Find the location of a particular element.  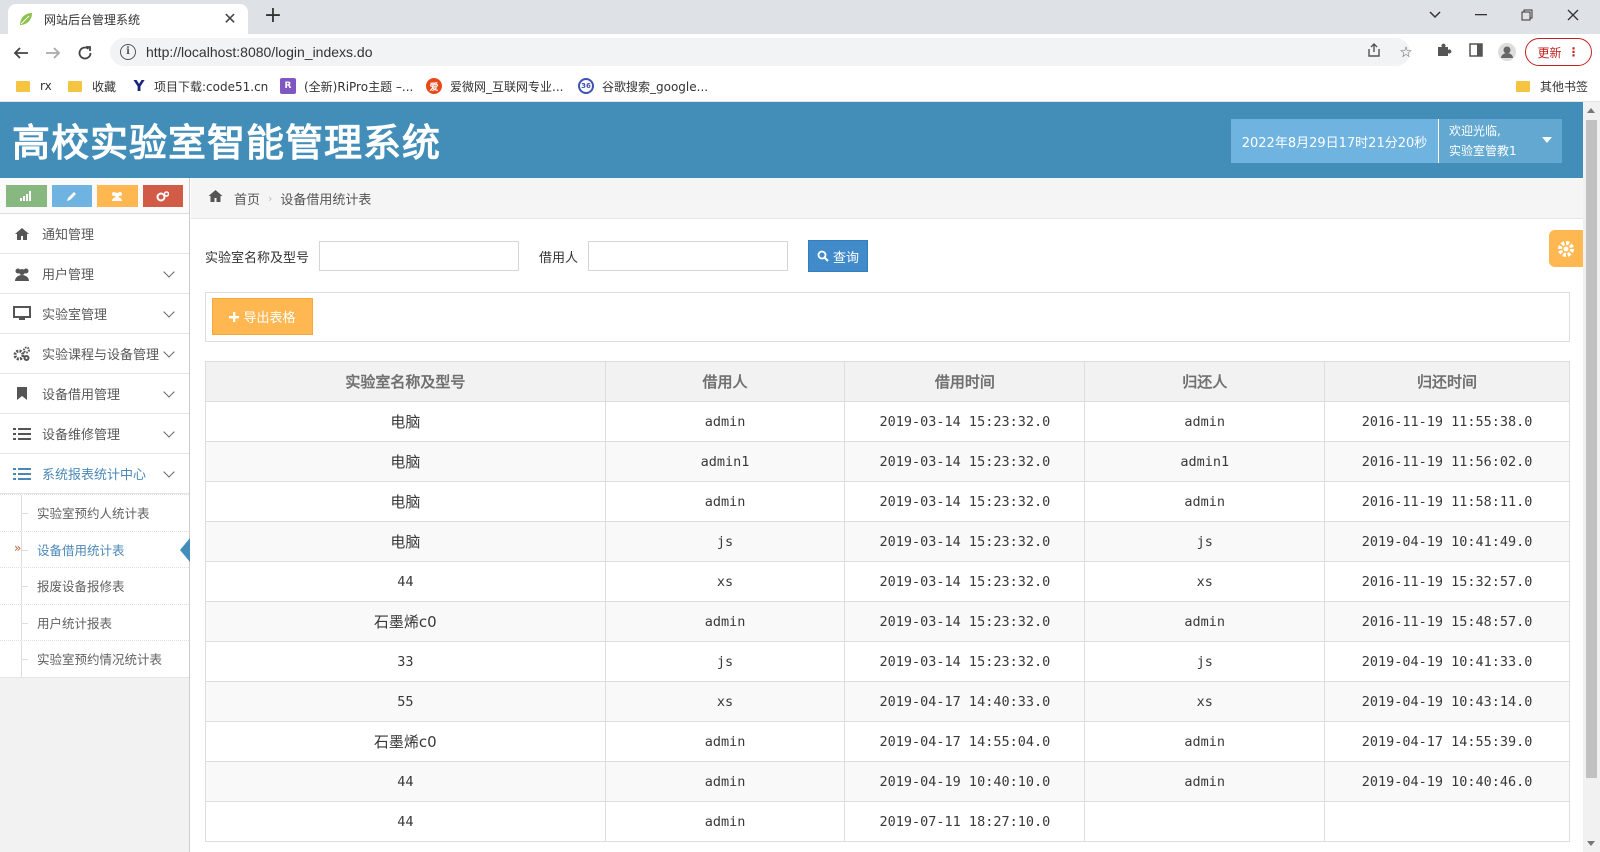

sidebar-shortcuts is located at coordinates (94, 196).